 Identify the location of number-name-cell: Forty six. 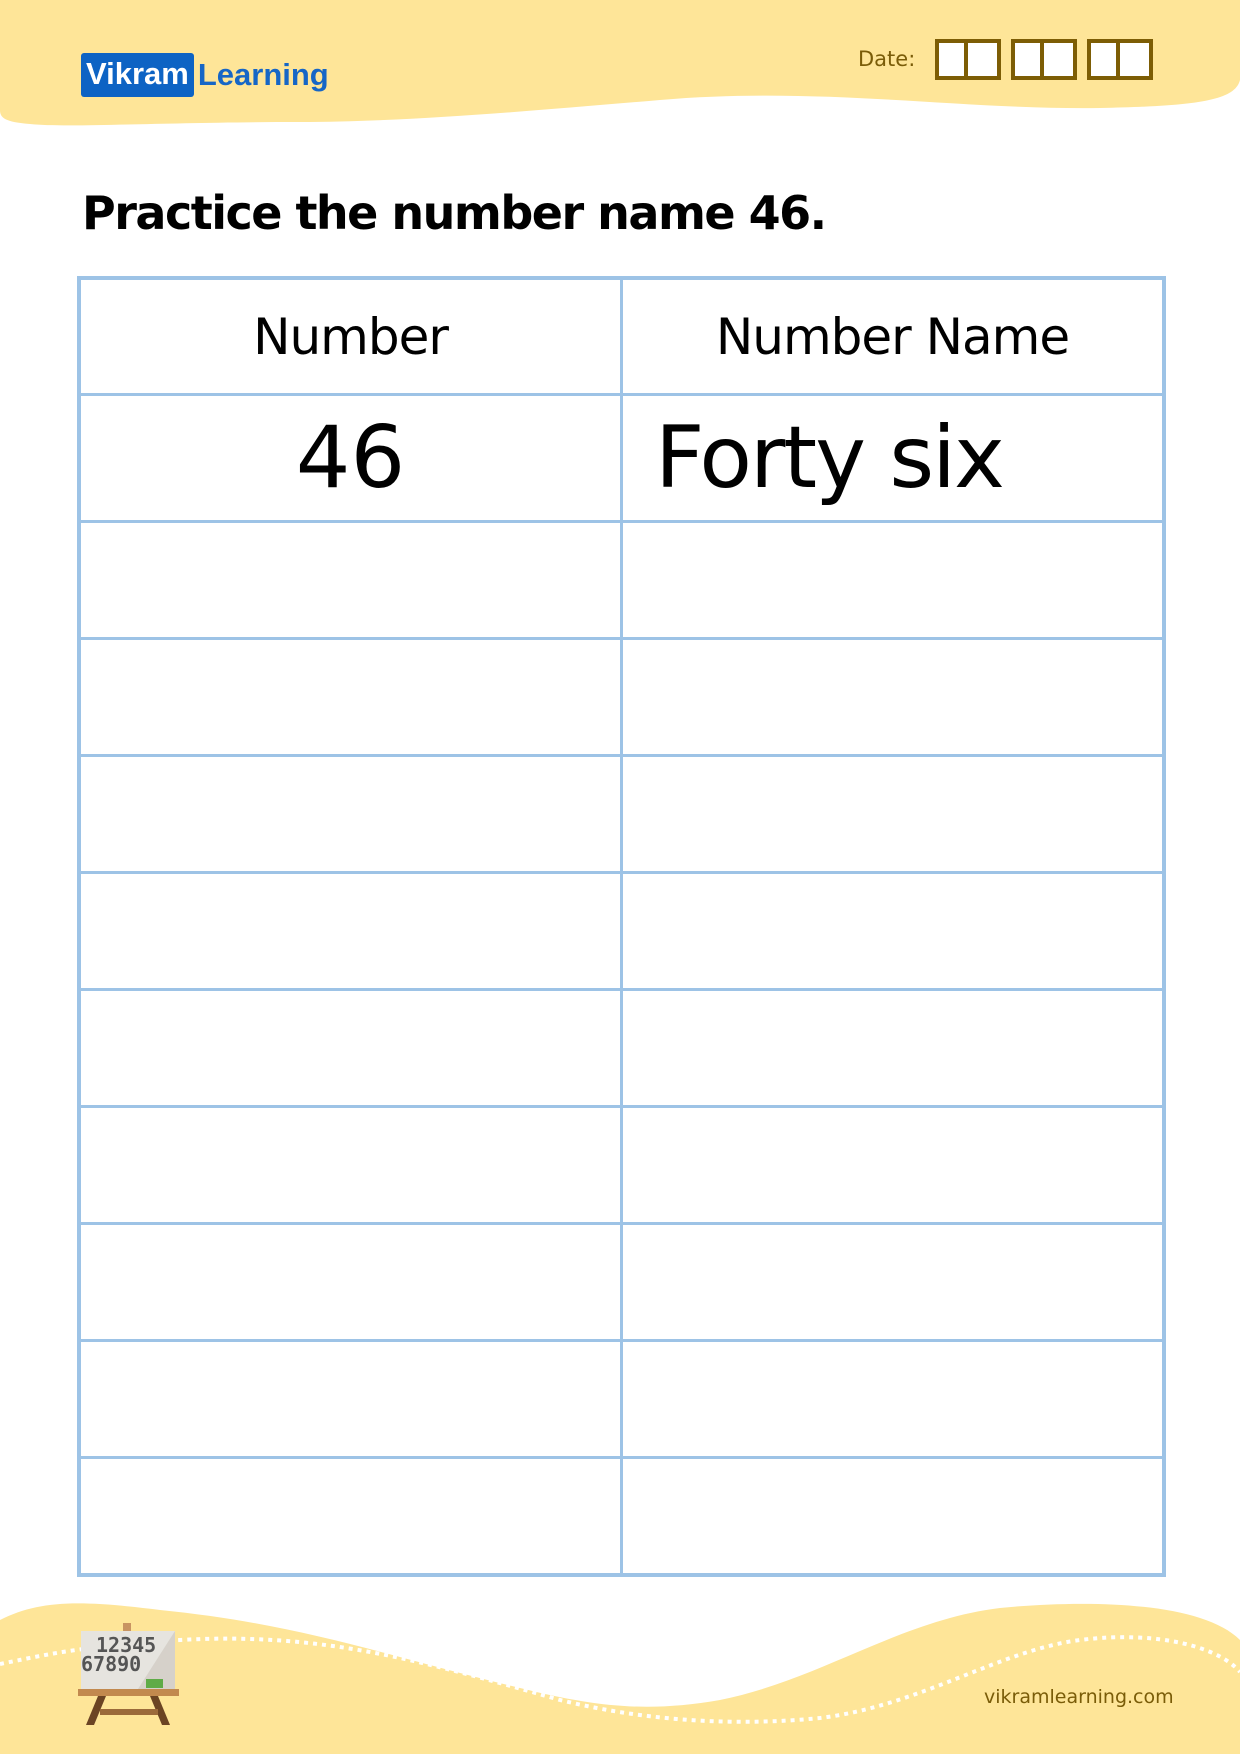
(893, 458).